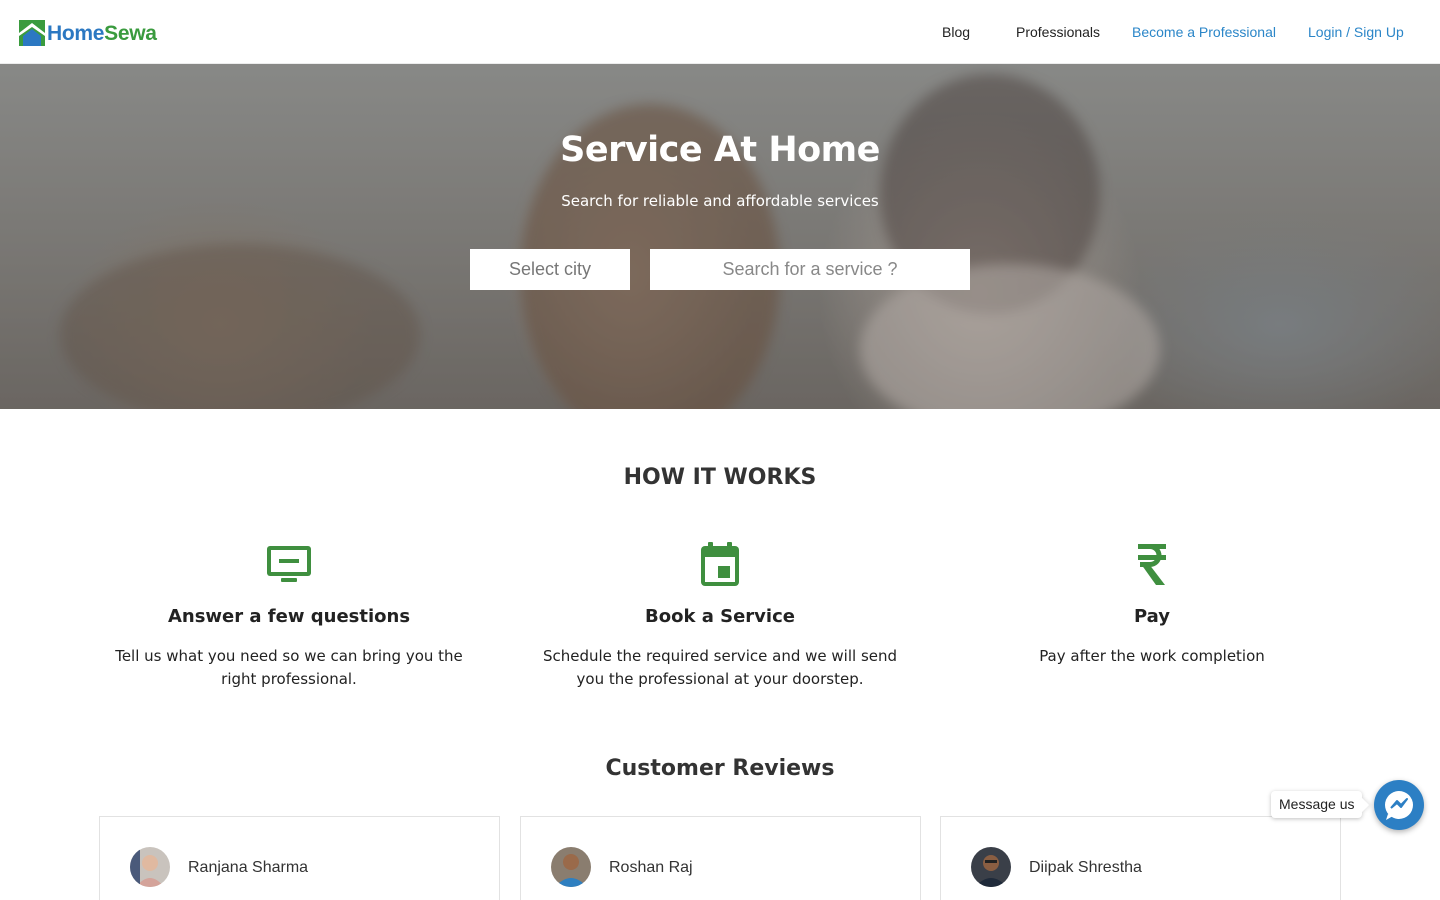  Describe the element at coordinates (810, 269) in the screenshot. I see `service-search-input` at that location.